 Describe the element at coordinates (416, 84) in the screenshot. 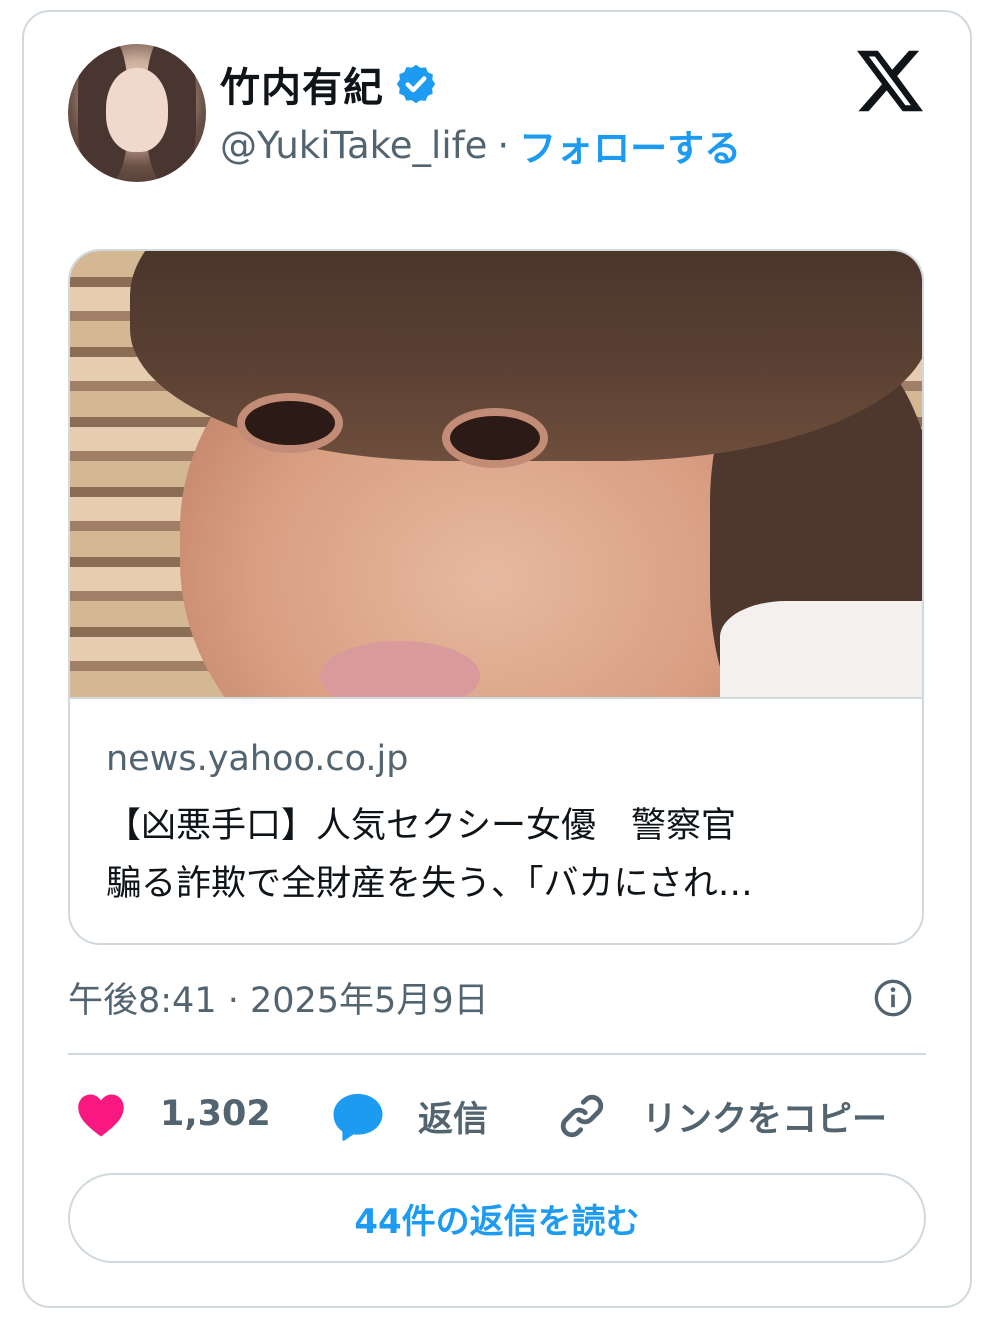

I see `verified-badge-icon` at that location.